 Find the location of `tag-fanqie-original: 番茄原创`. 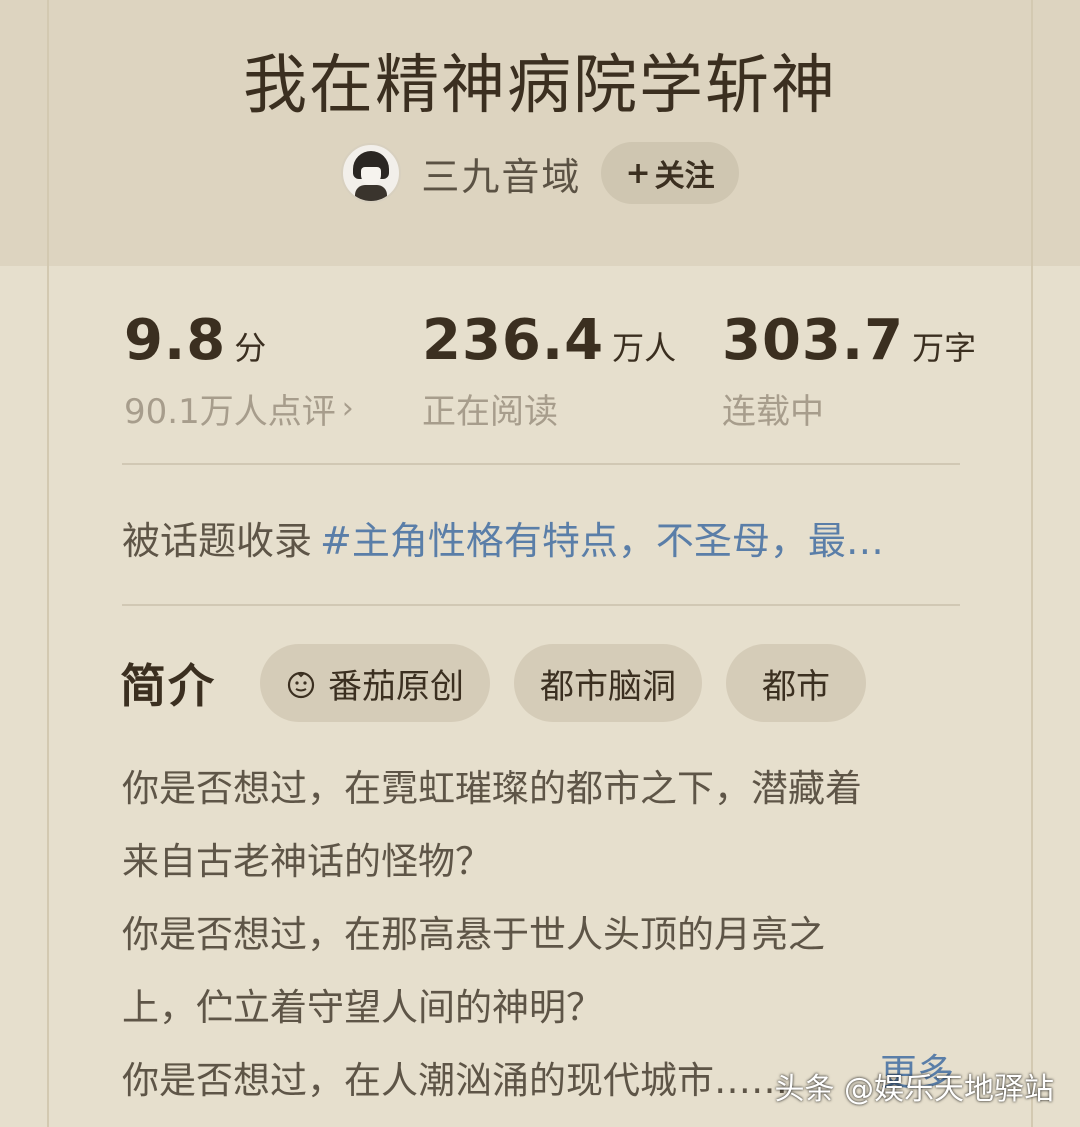

tag-fanqie-original: 番茄原创 is located at coordinates (375, 683).